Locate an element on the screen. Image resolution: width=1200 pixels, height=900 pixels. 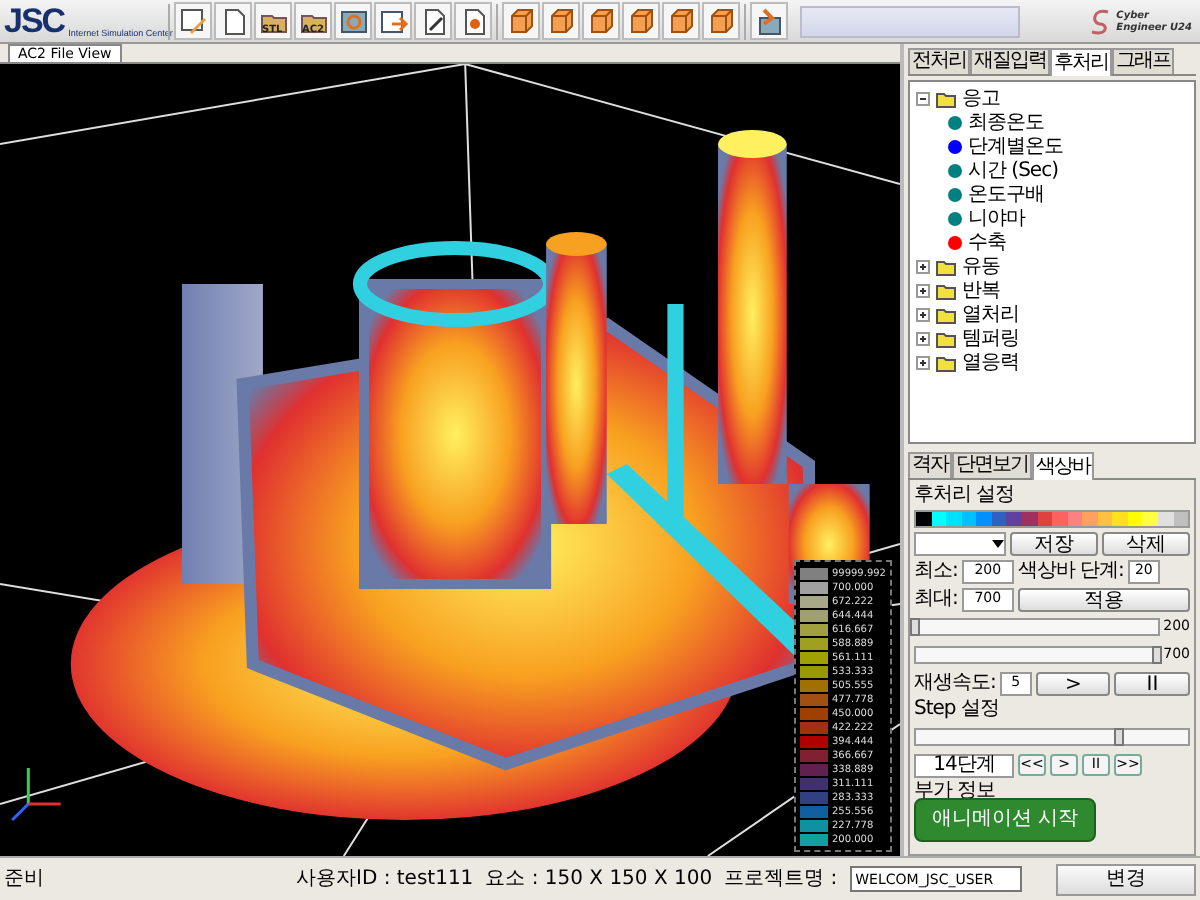
delete-button: 삭제 is located at coordinates (1146, 543).